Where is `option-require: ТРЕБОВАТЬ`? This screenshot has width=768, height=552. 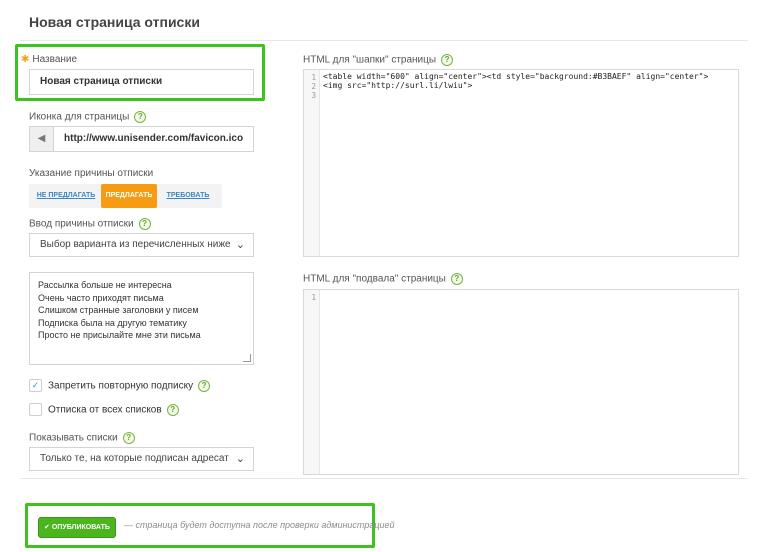 option-require: ТРЕБОВАТЬ is located at coordinates (188, 196).